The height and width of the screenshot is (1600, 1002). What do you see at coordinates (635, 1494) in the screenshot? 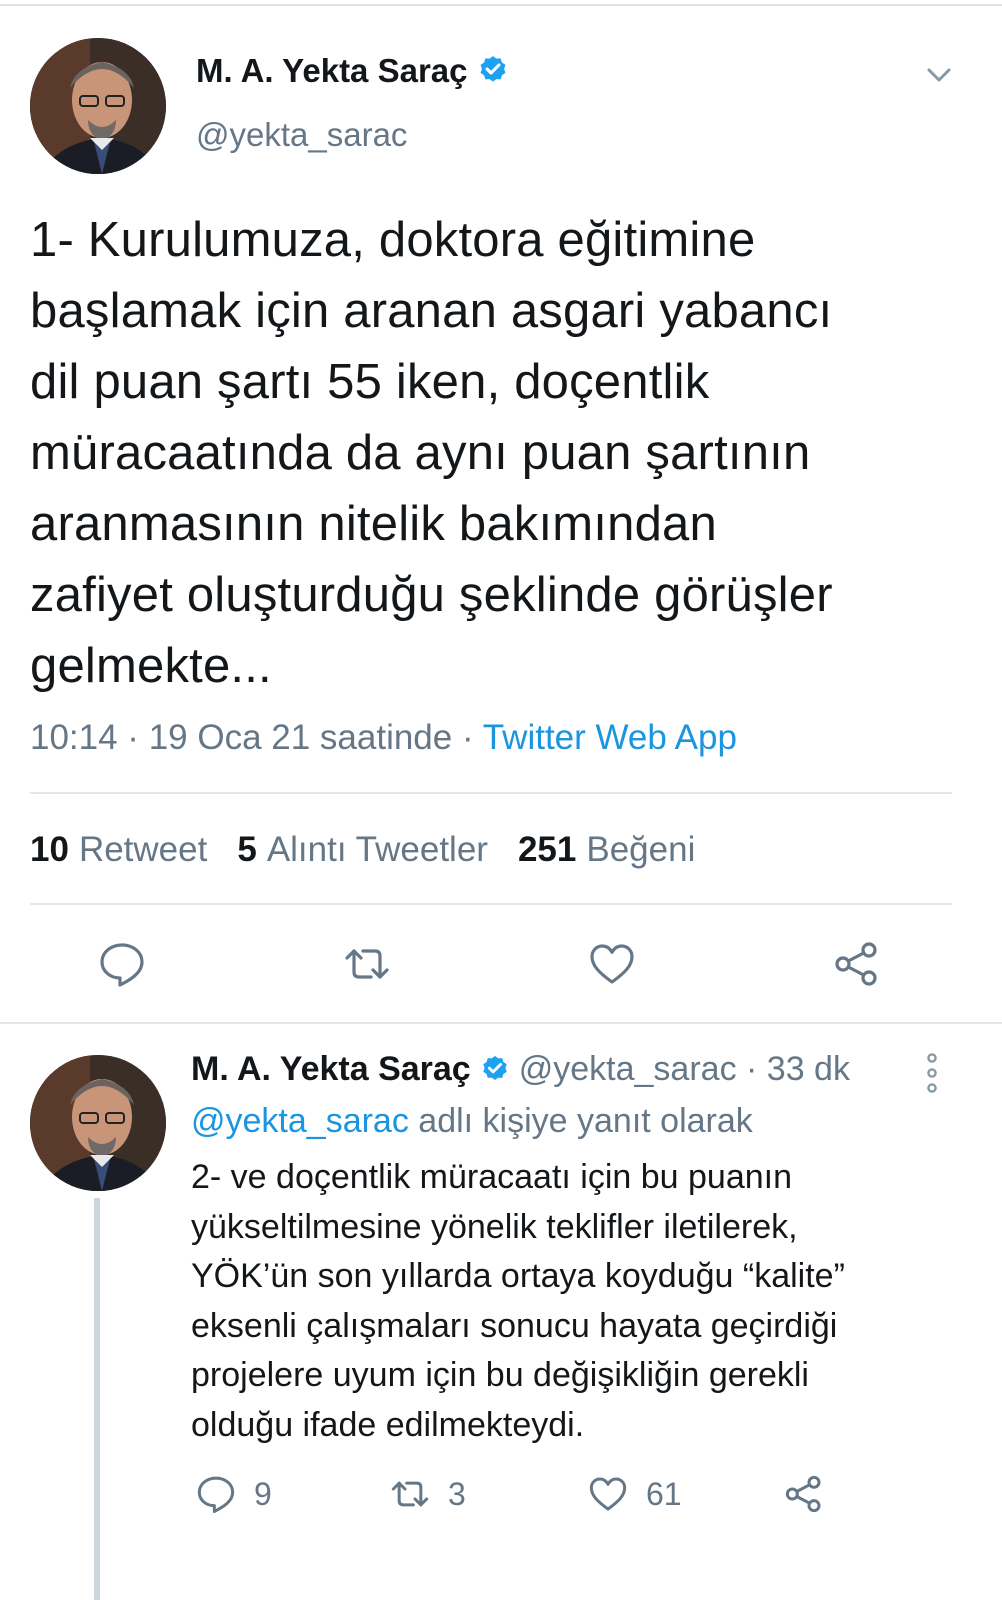
I see `like-button: 61` at bounding box center [635, 1494].